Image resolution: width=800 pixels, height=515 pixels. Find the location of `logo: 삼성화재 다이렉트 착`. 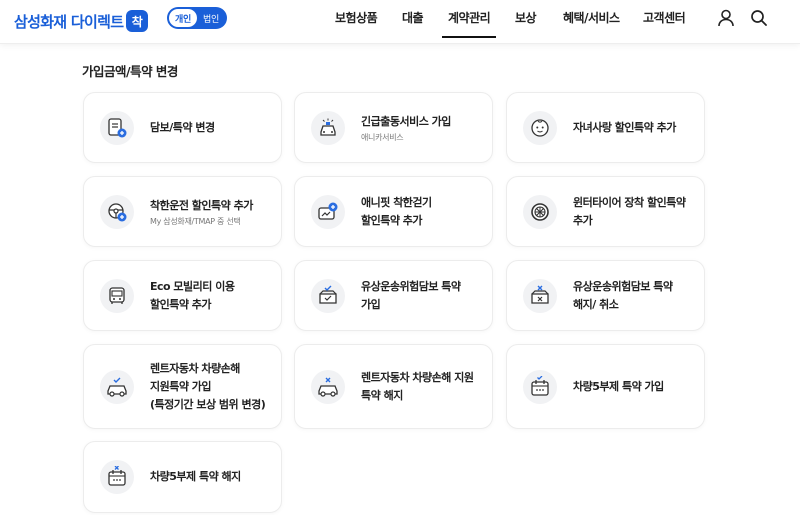

logo: 삼성화재 다이렉트 착 is located at coordinates (81, 21).